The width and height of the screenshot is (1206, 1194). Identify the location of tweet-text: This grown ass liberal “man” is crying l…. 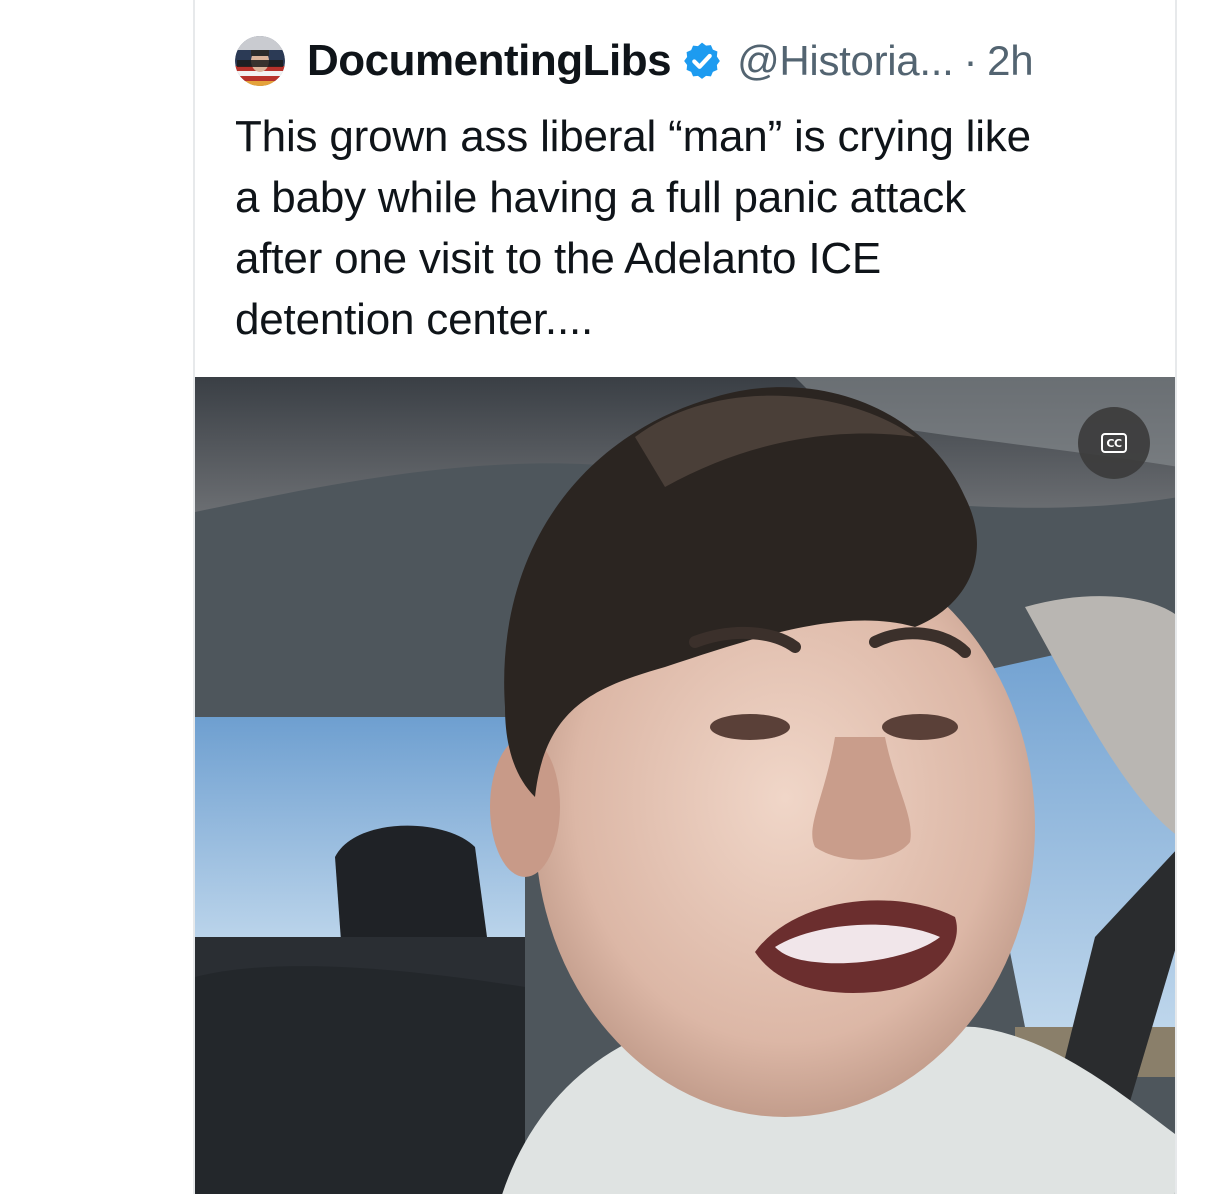
(633, 228).